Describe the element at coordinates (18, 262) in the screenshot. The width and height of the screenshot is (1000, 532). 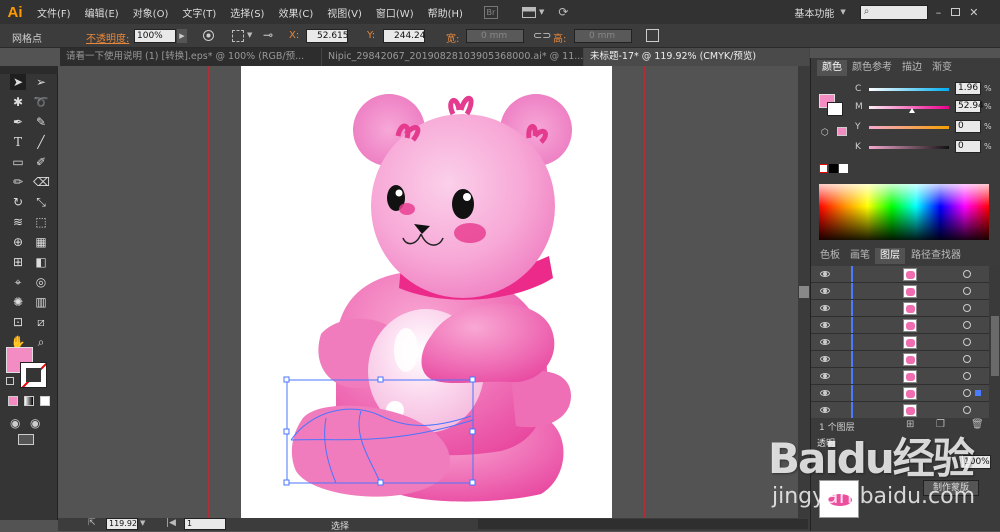
I see `mesh-tool-icon: ⊞` at that location.